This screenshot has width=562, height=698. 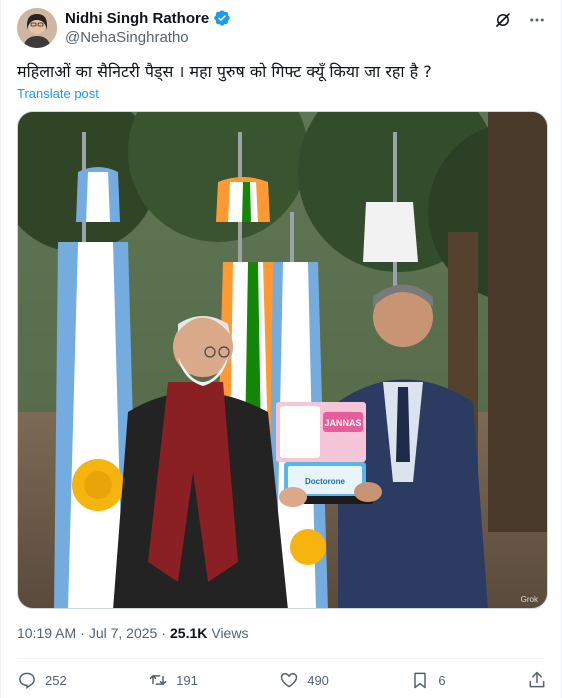 I want to click on grok-icon, so click(x=503, y=20).